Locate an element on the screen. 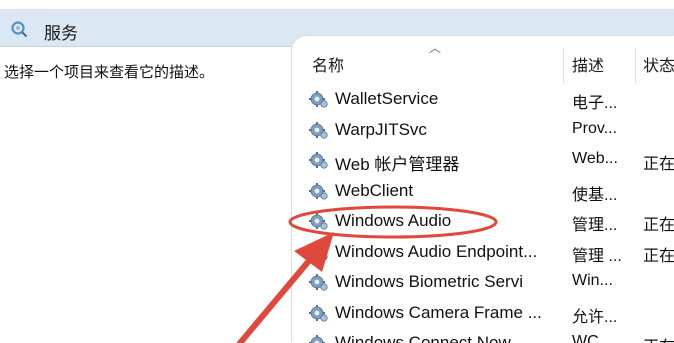  service-name: WarpJITSvc is located at coordinates (381, 129).